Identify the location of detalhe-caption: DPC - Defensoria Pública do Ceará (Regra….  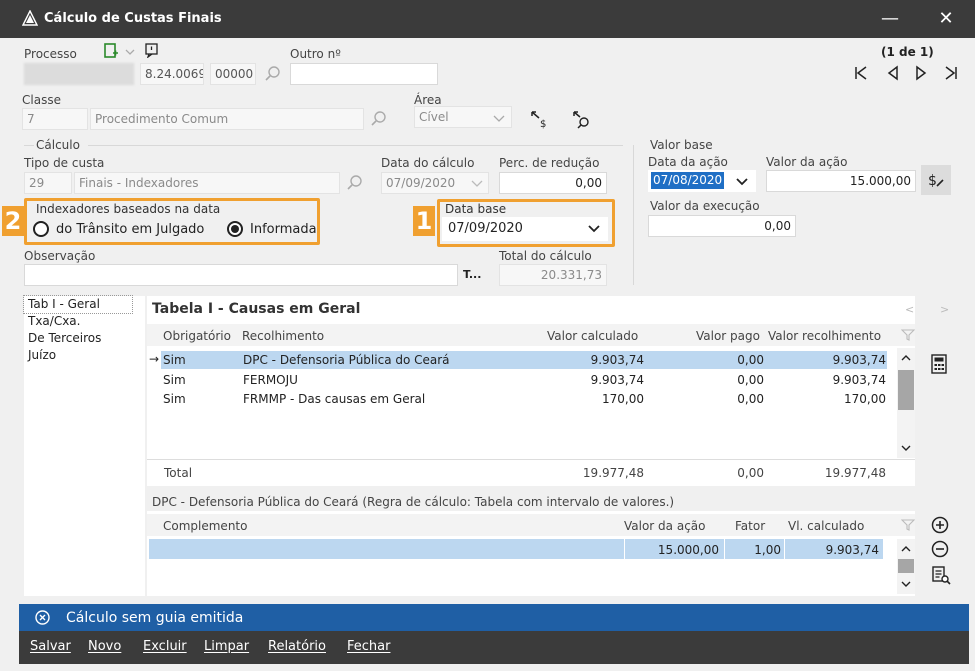
(413, 502).